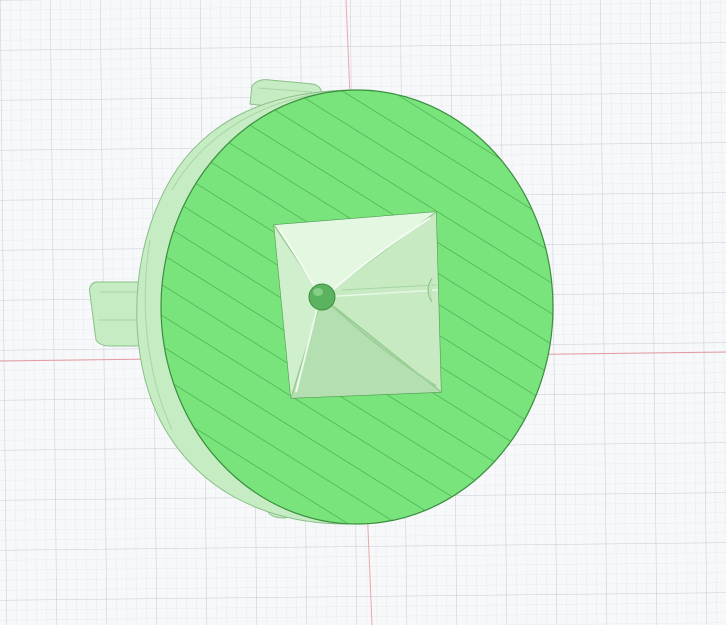 The height and width of the screenshot is (625, 726). I want to click on center-ball, so click(322, 297).